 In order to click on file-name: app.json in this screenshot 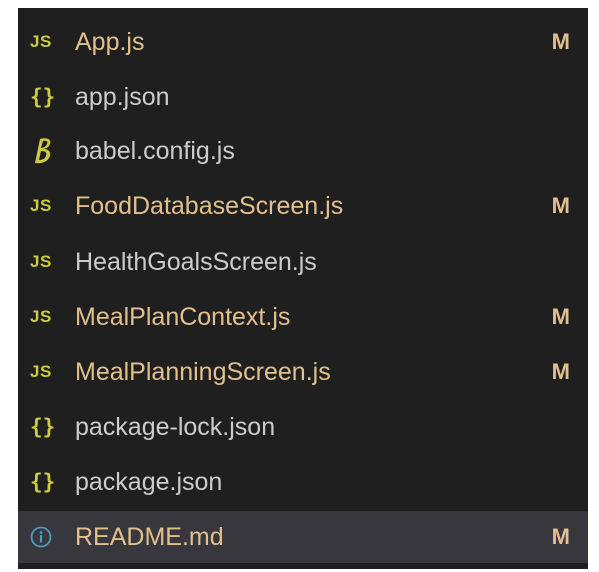, I will do `click(122, 97)`.